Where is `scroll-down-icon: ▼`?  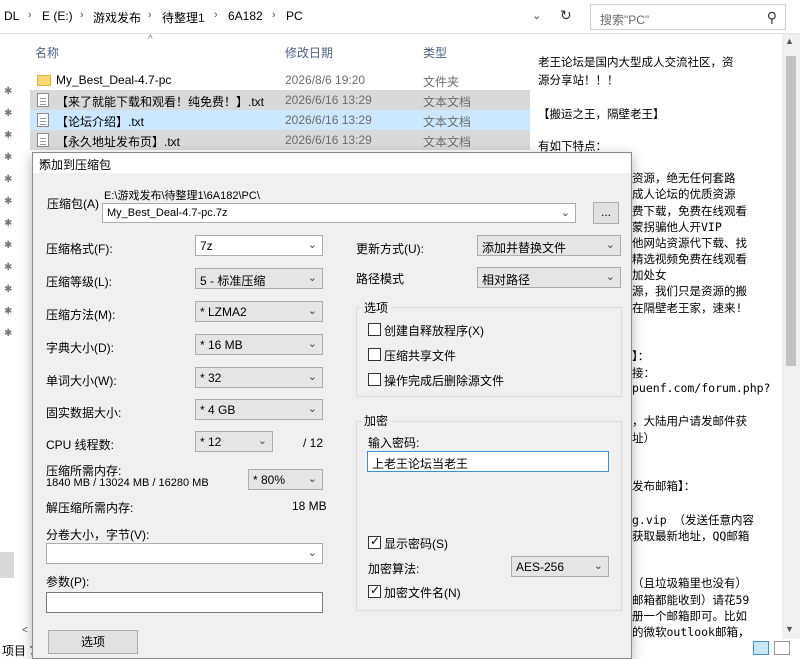 scroll-down-icon: ▼ is located at coordinates (789, 629).